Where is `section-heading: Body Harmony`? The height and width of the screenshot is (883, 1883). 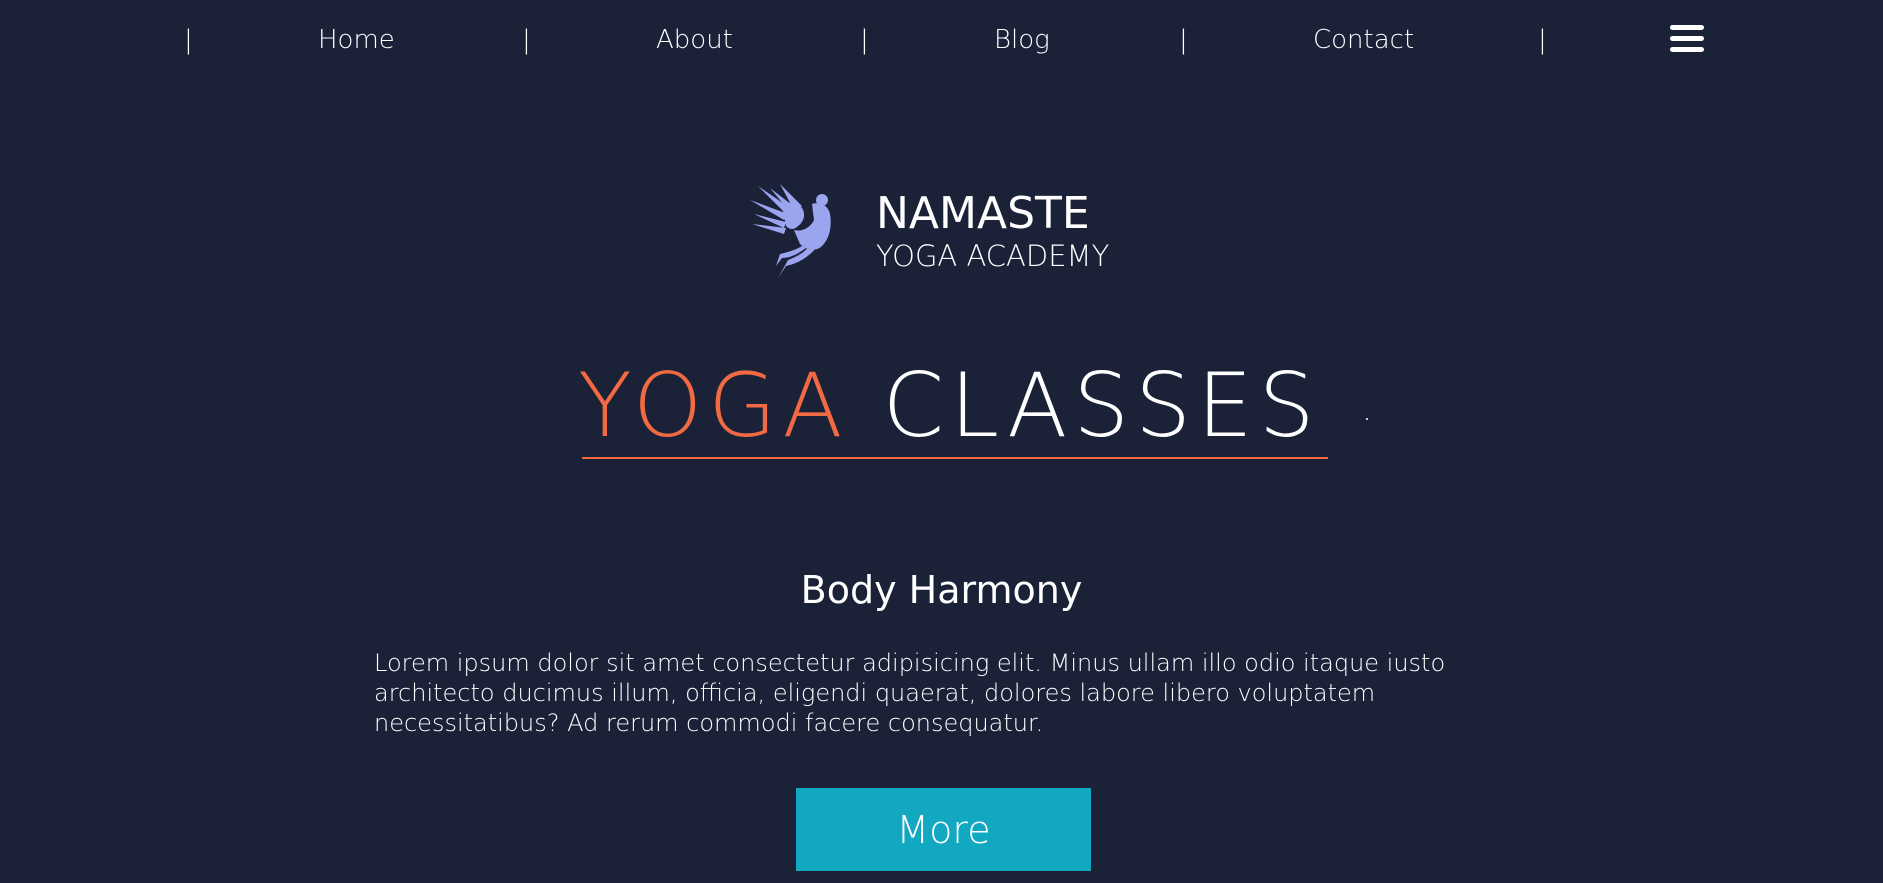
section-heading: Body Harmony is located at coordinates (941, 590).